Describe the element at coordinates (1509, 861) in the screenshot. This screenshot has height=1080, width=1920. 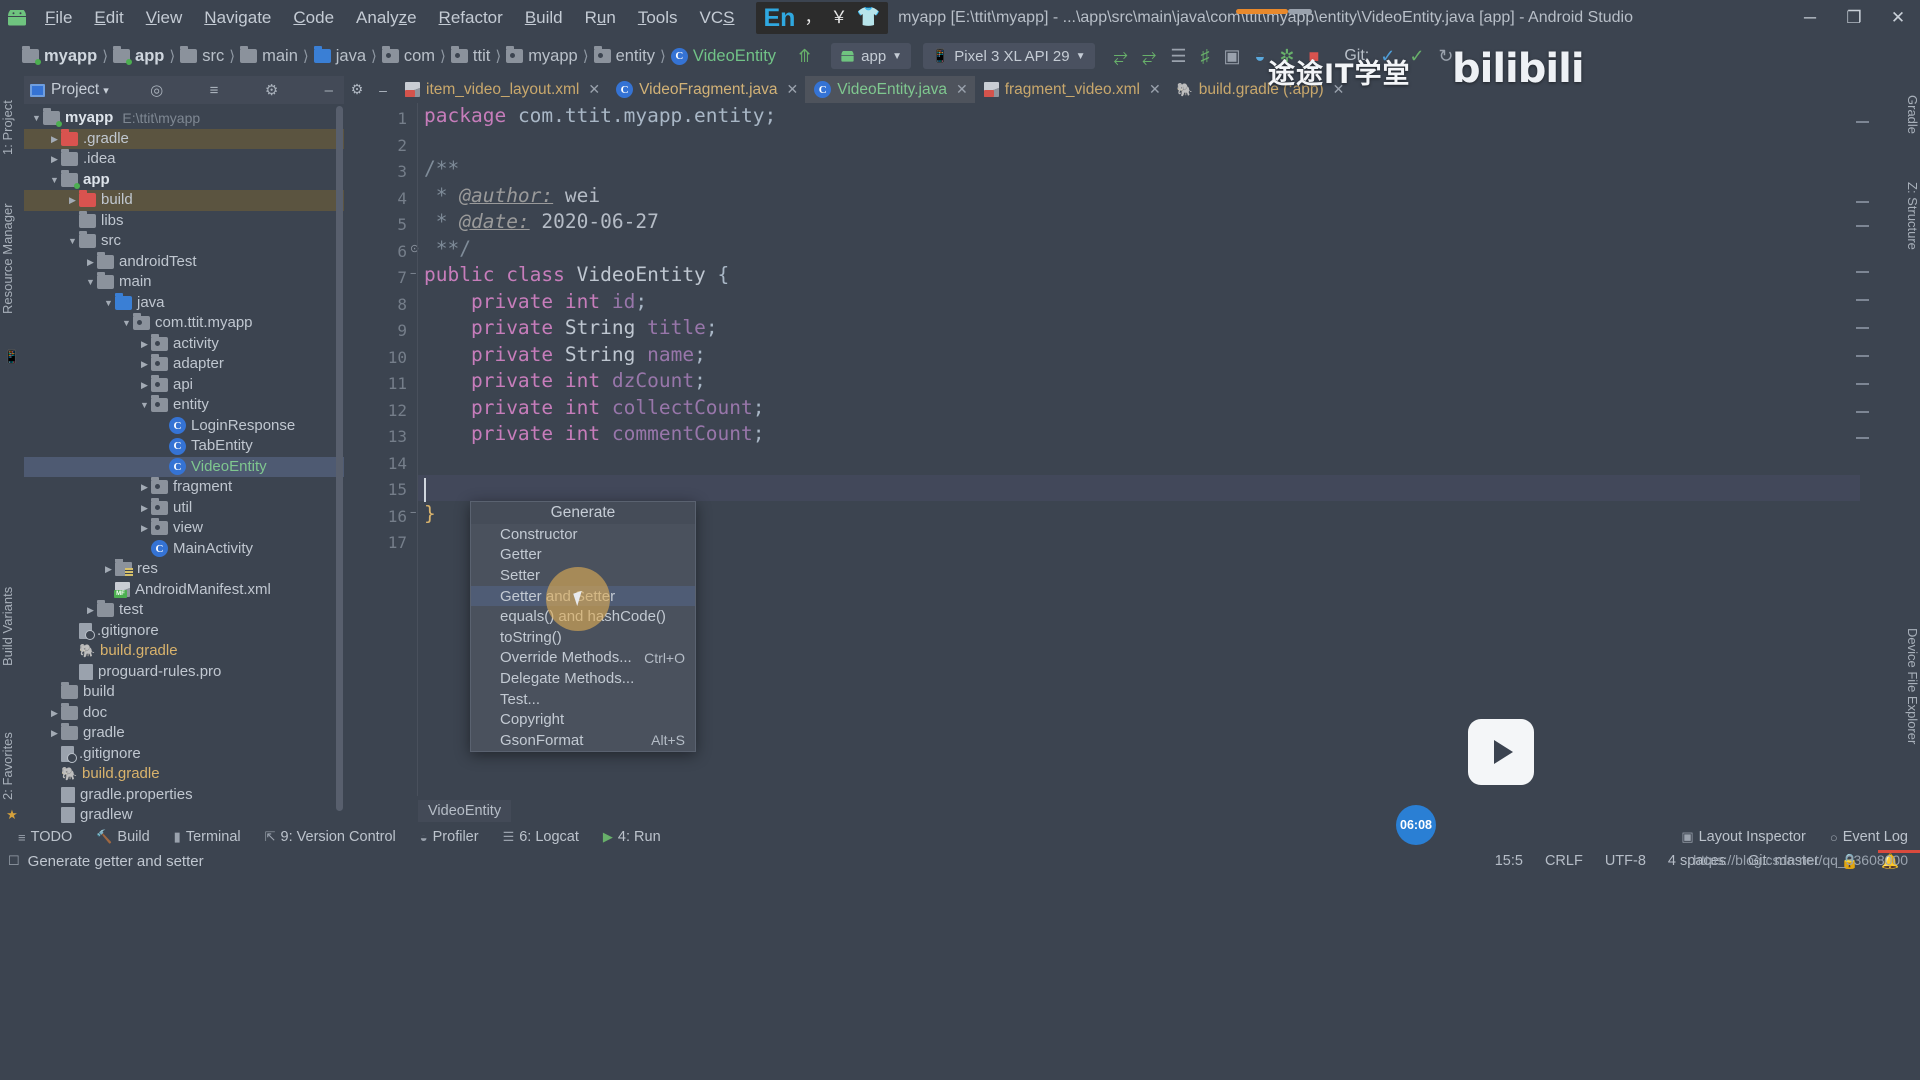
I see `caret-position: 15:5` at that location.